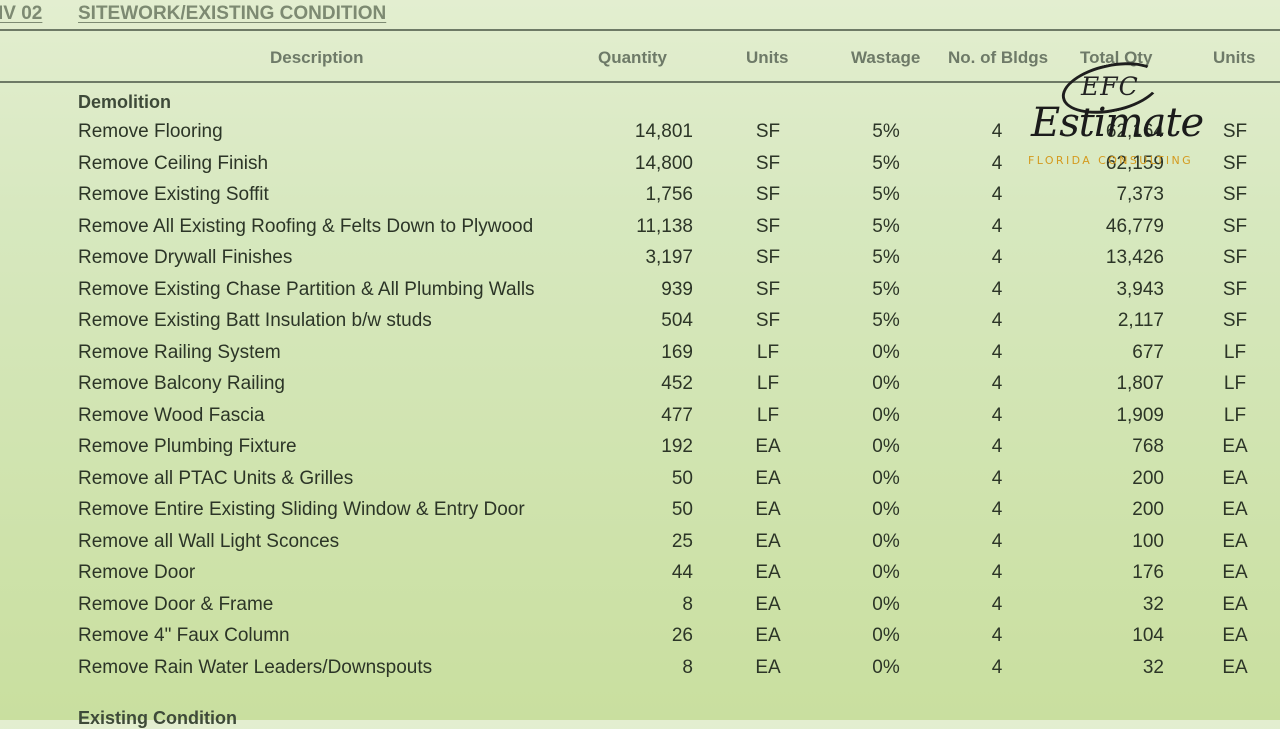 This screenshot has height=729, width=1280. What do you see at coordinates (1134, 226) in the screenshot?
I see `row-total-qty: 46,779` at bounding box center [1134, 226].